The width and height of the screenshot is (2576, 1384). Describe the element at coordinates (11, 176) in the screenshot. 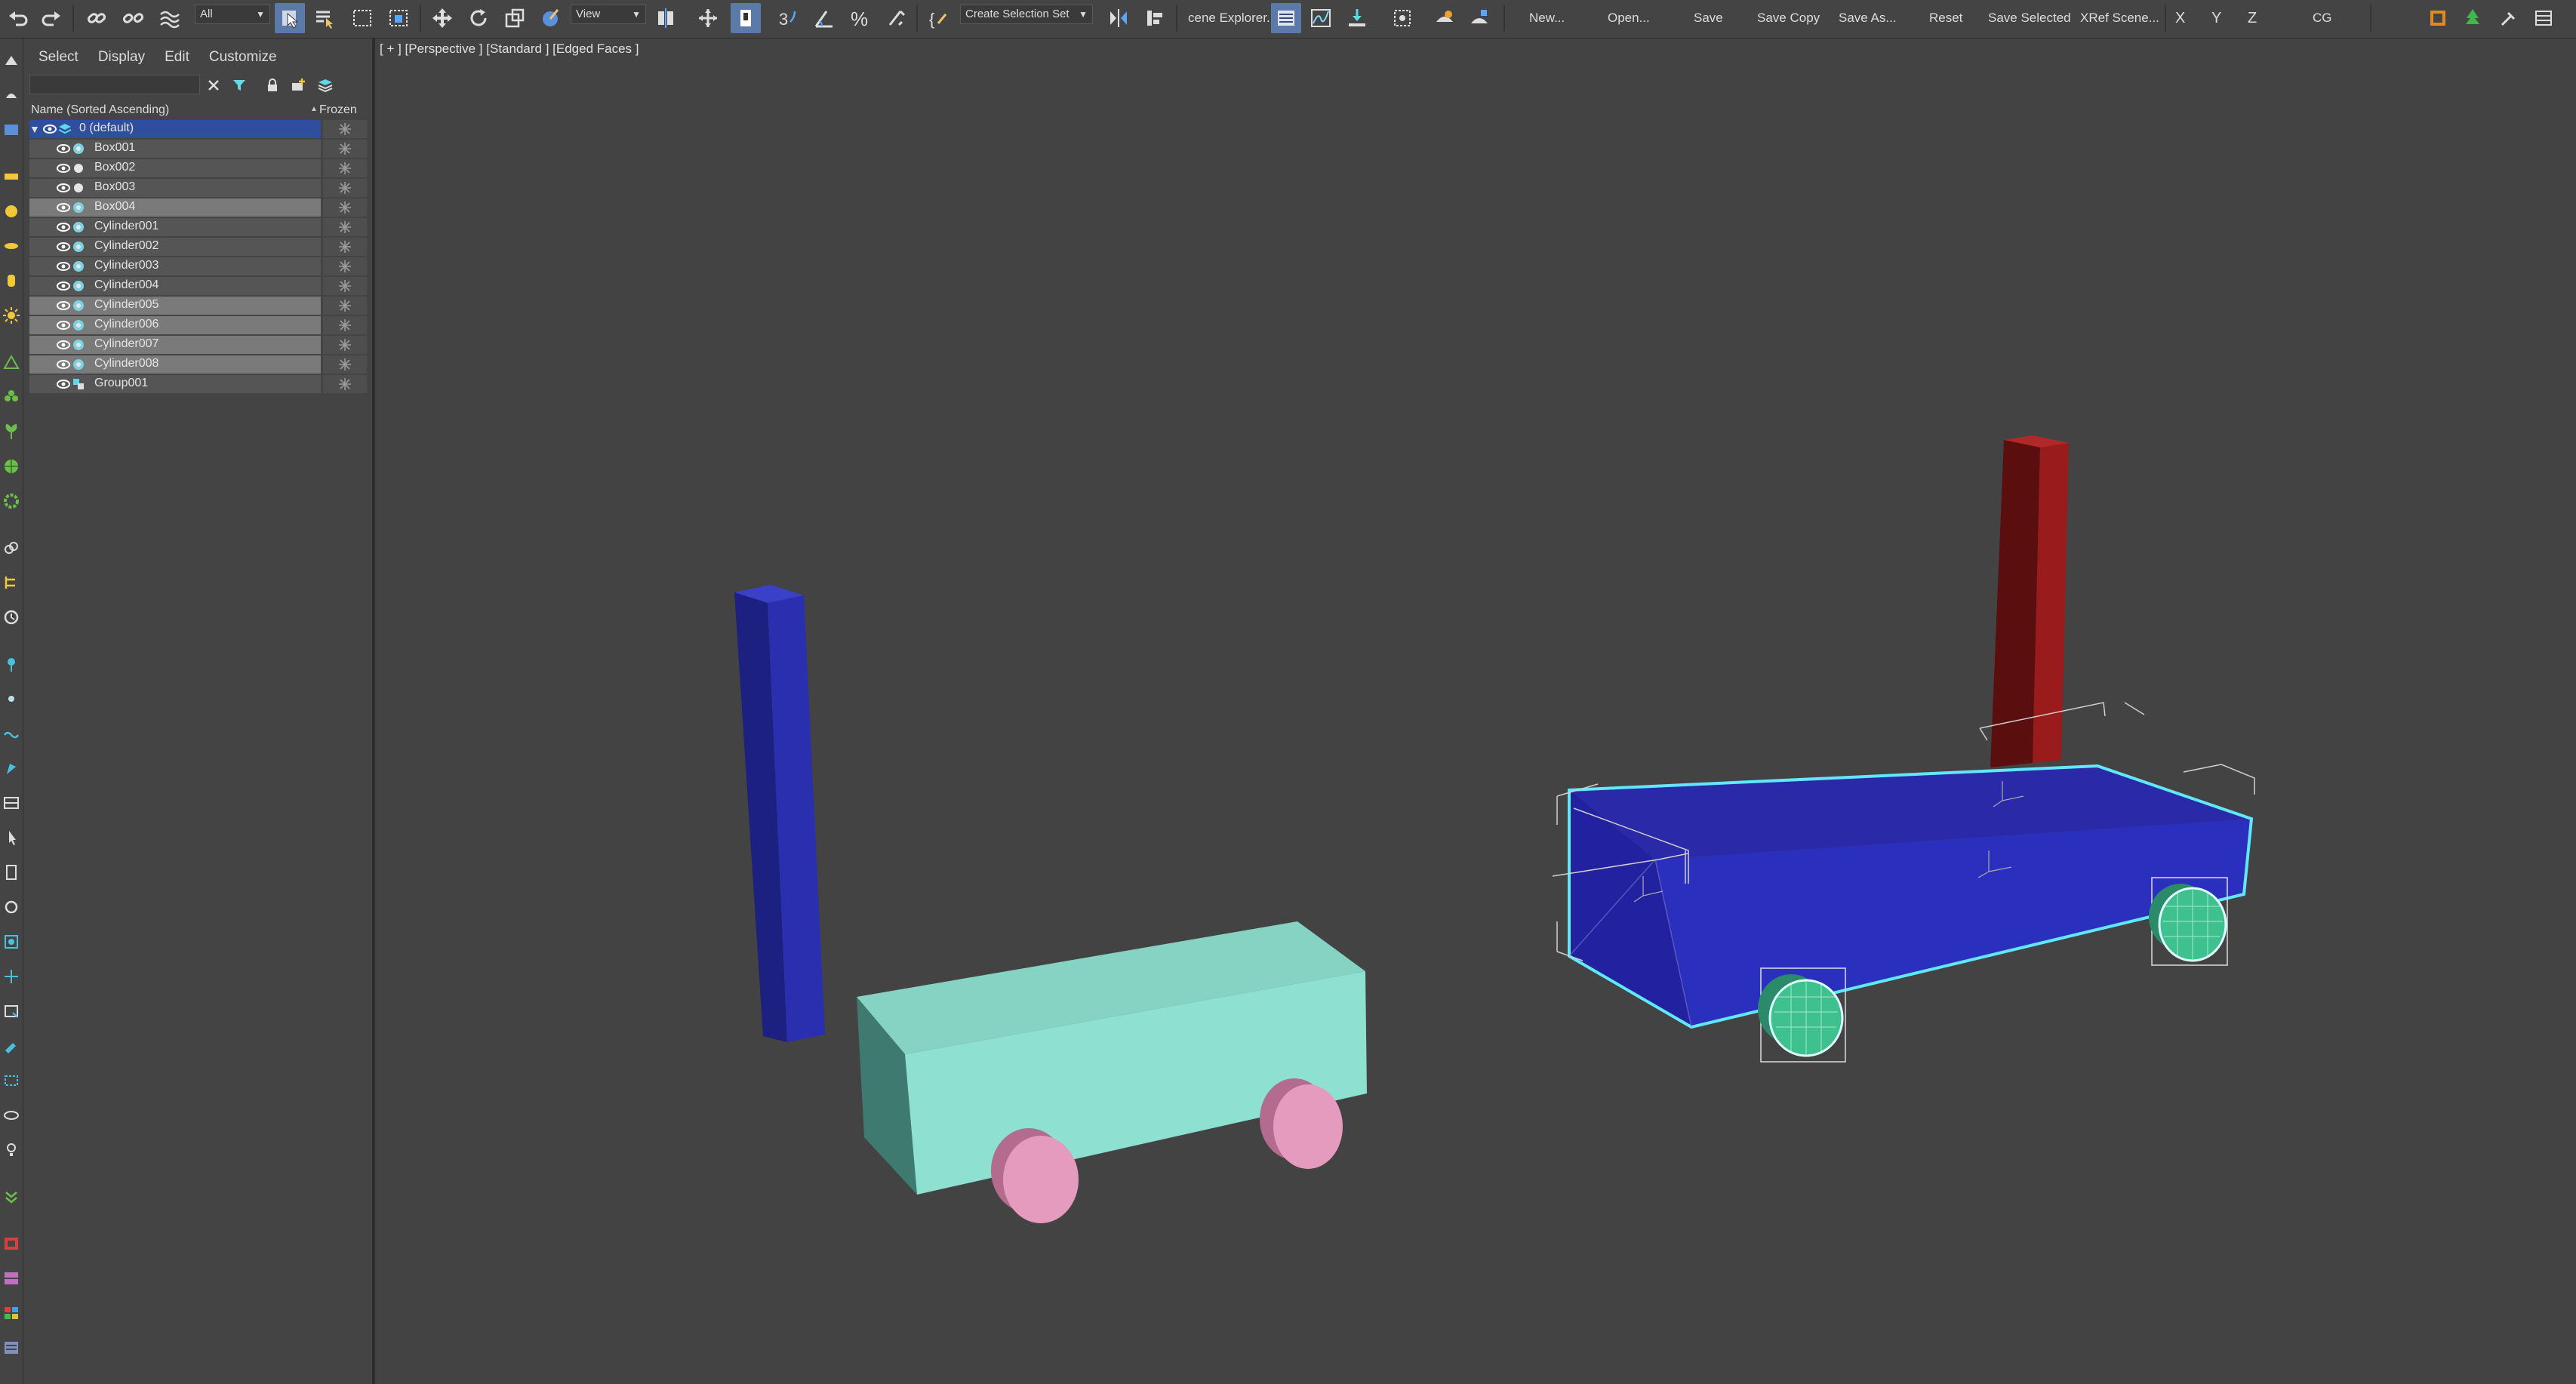

I see `plane-icon` at that location.